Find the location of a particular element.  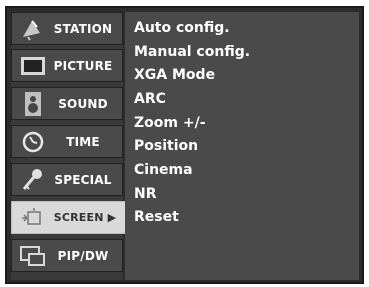

menu-item-xga-mode: XGA Mode is located at coordinates (174, 75).